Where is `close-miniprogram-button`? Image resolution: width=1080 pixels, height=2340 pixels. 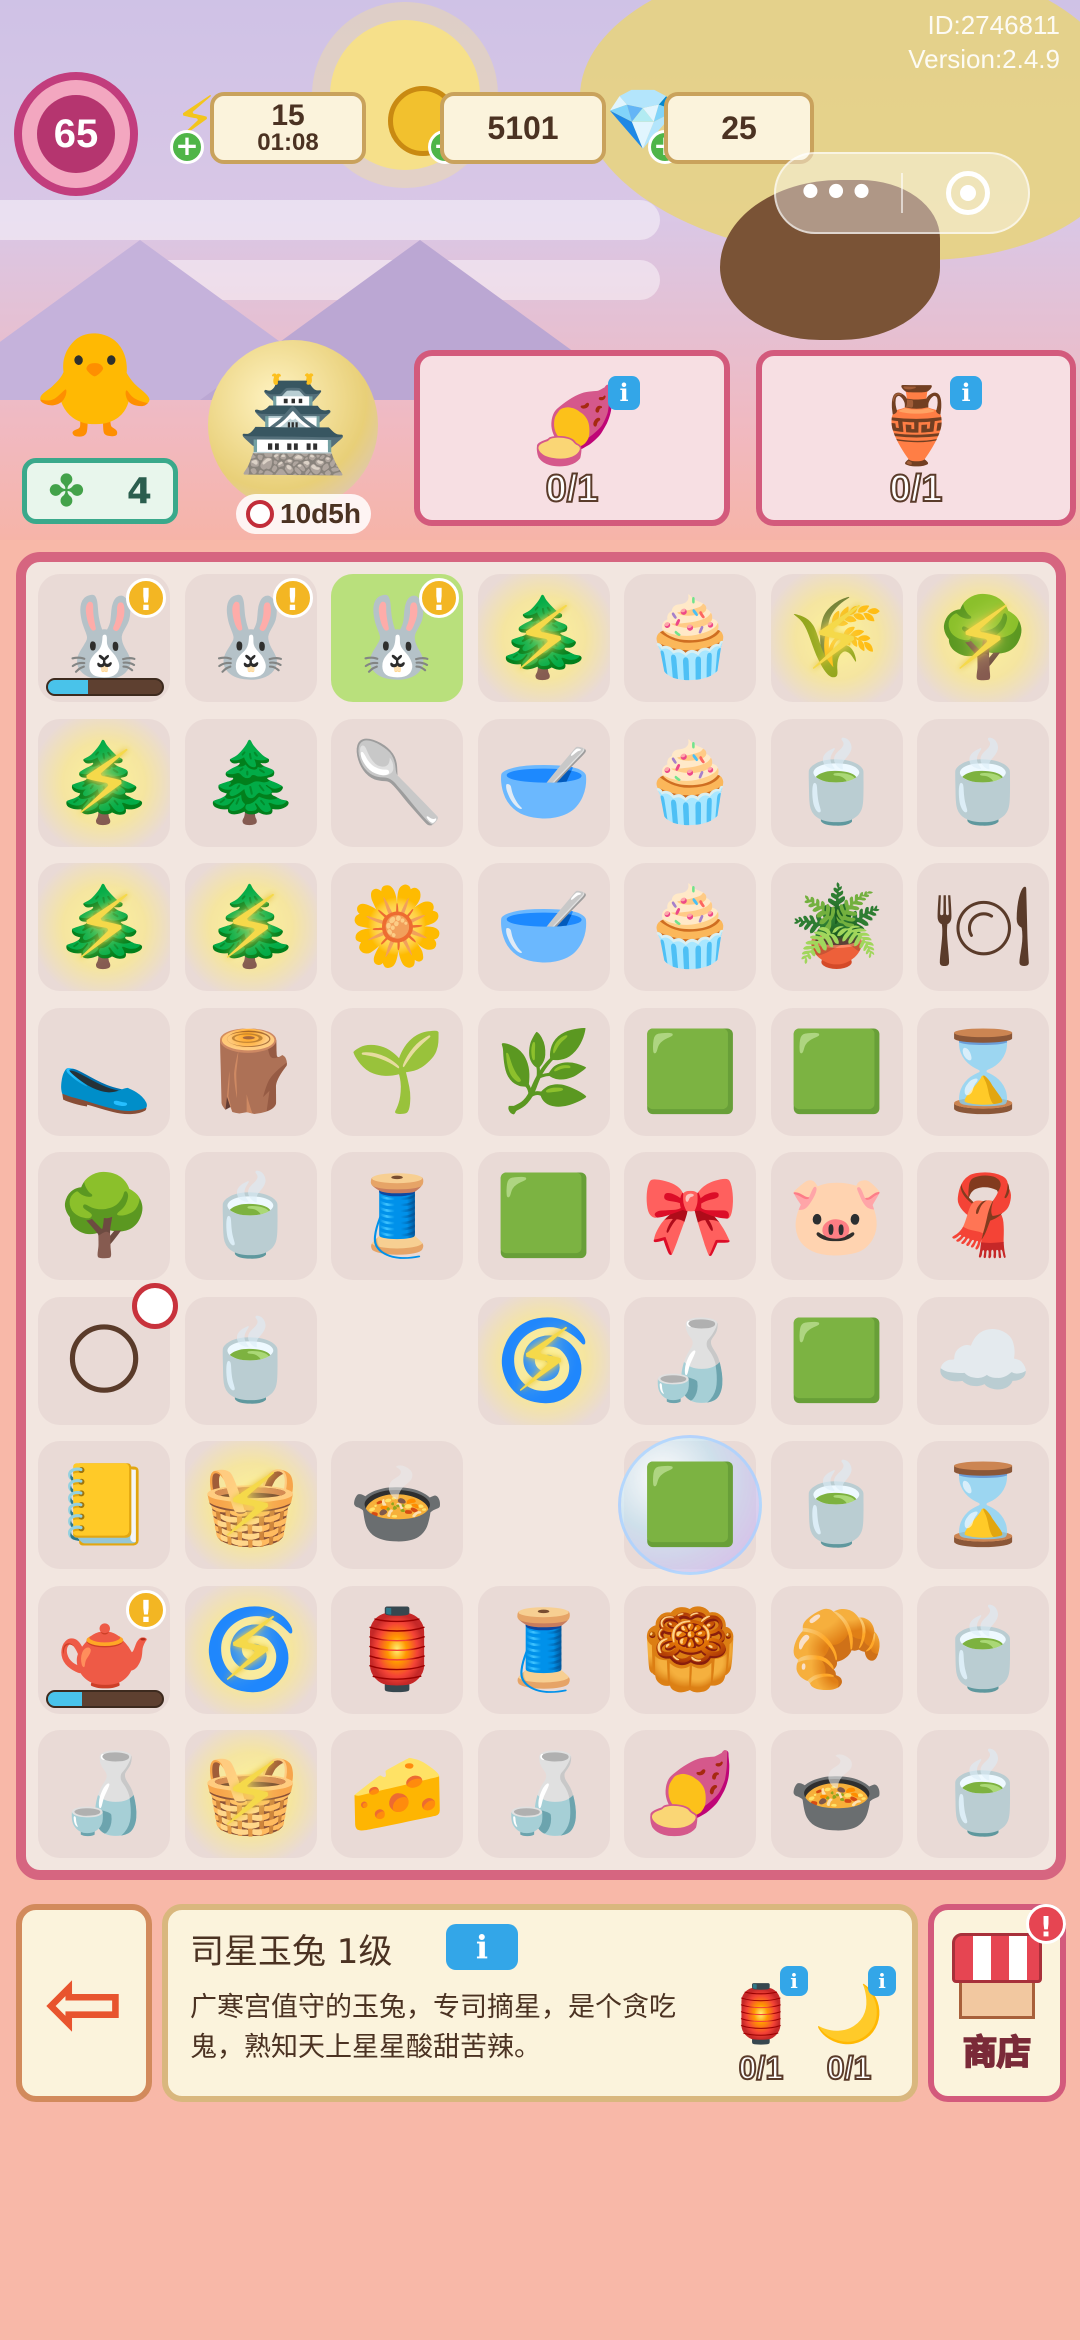
close-miniprogram-button is located at coordinates (968, 193).